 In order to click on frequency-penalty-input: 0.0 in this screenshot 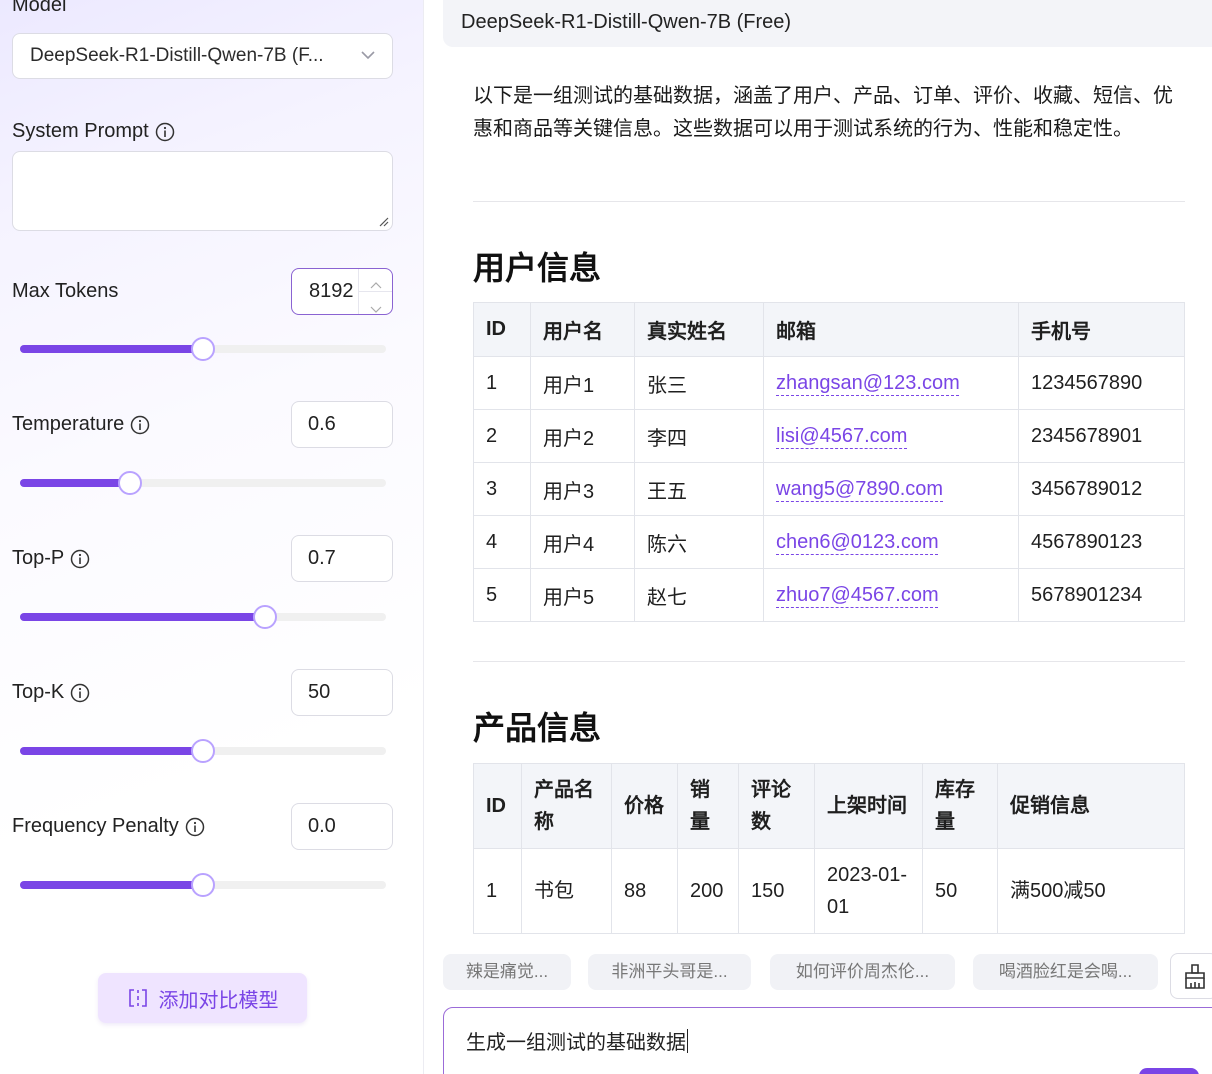, I will do `click(342, 826)`.